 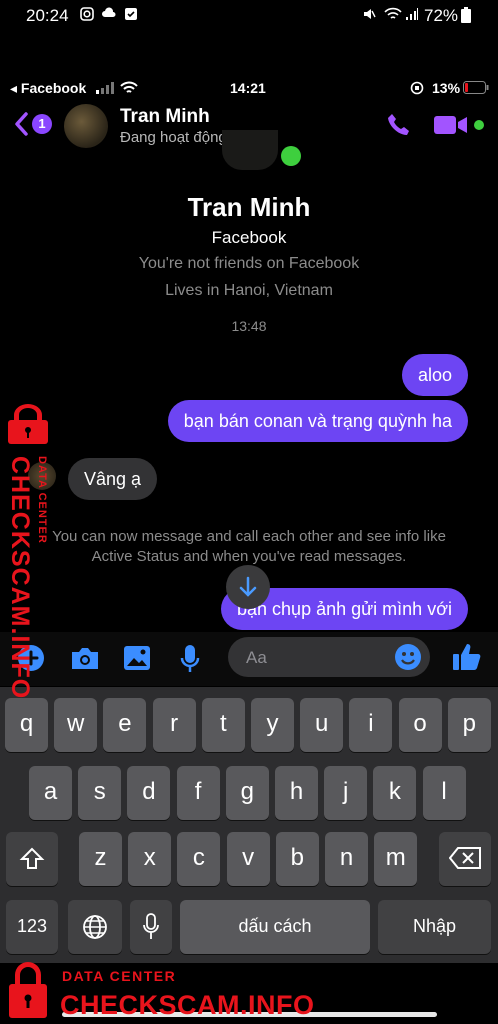 I want to click on dictation-mic-icon, so click(x=151, y=926).